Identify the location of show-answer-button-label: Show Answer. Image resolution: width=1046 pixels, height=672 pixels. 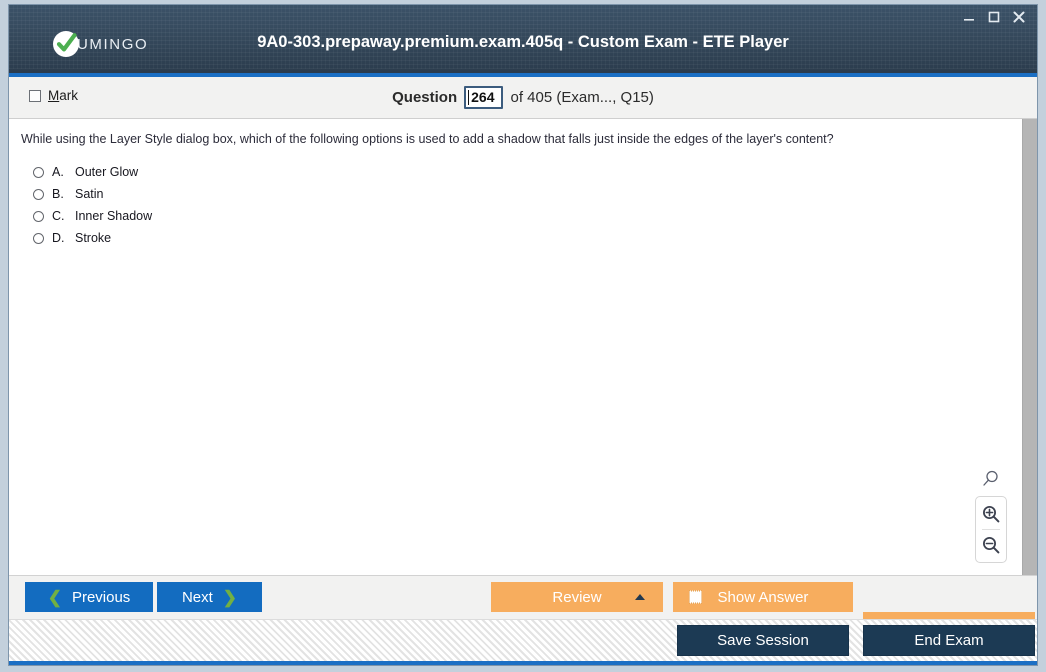
(763, 597).